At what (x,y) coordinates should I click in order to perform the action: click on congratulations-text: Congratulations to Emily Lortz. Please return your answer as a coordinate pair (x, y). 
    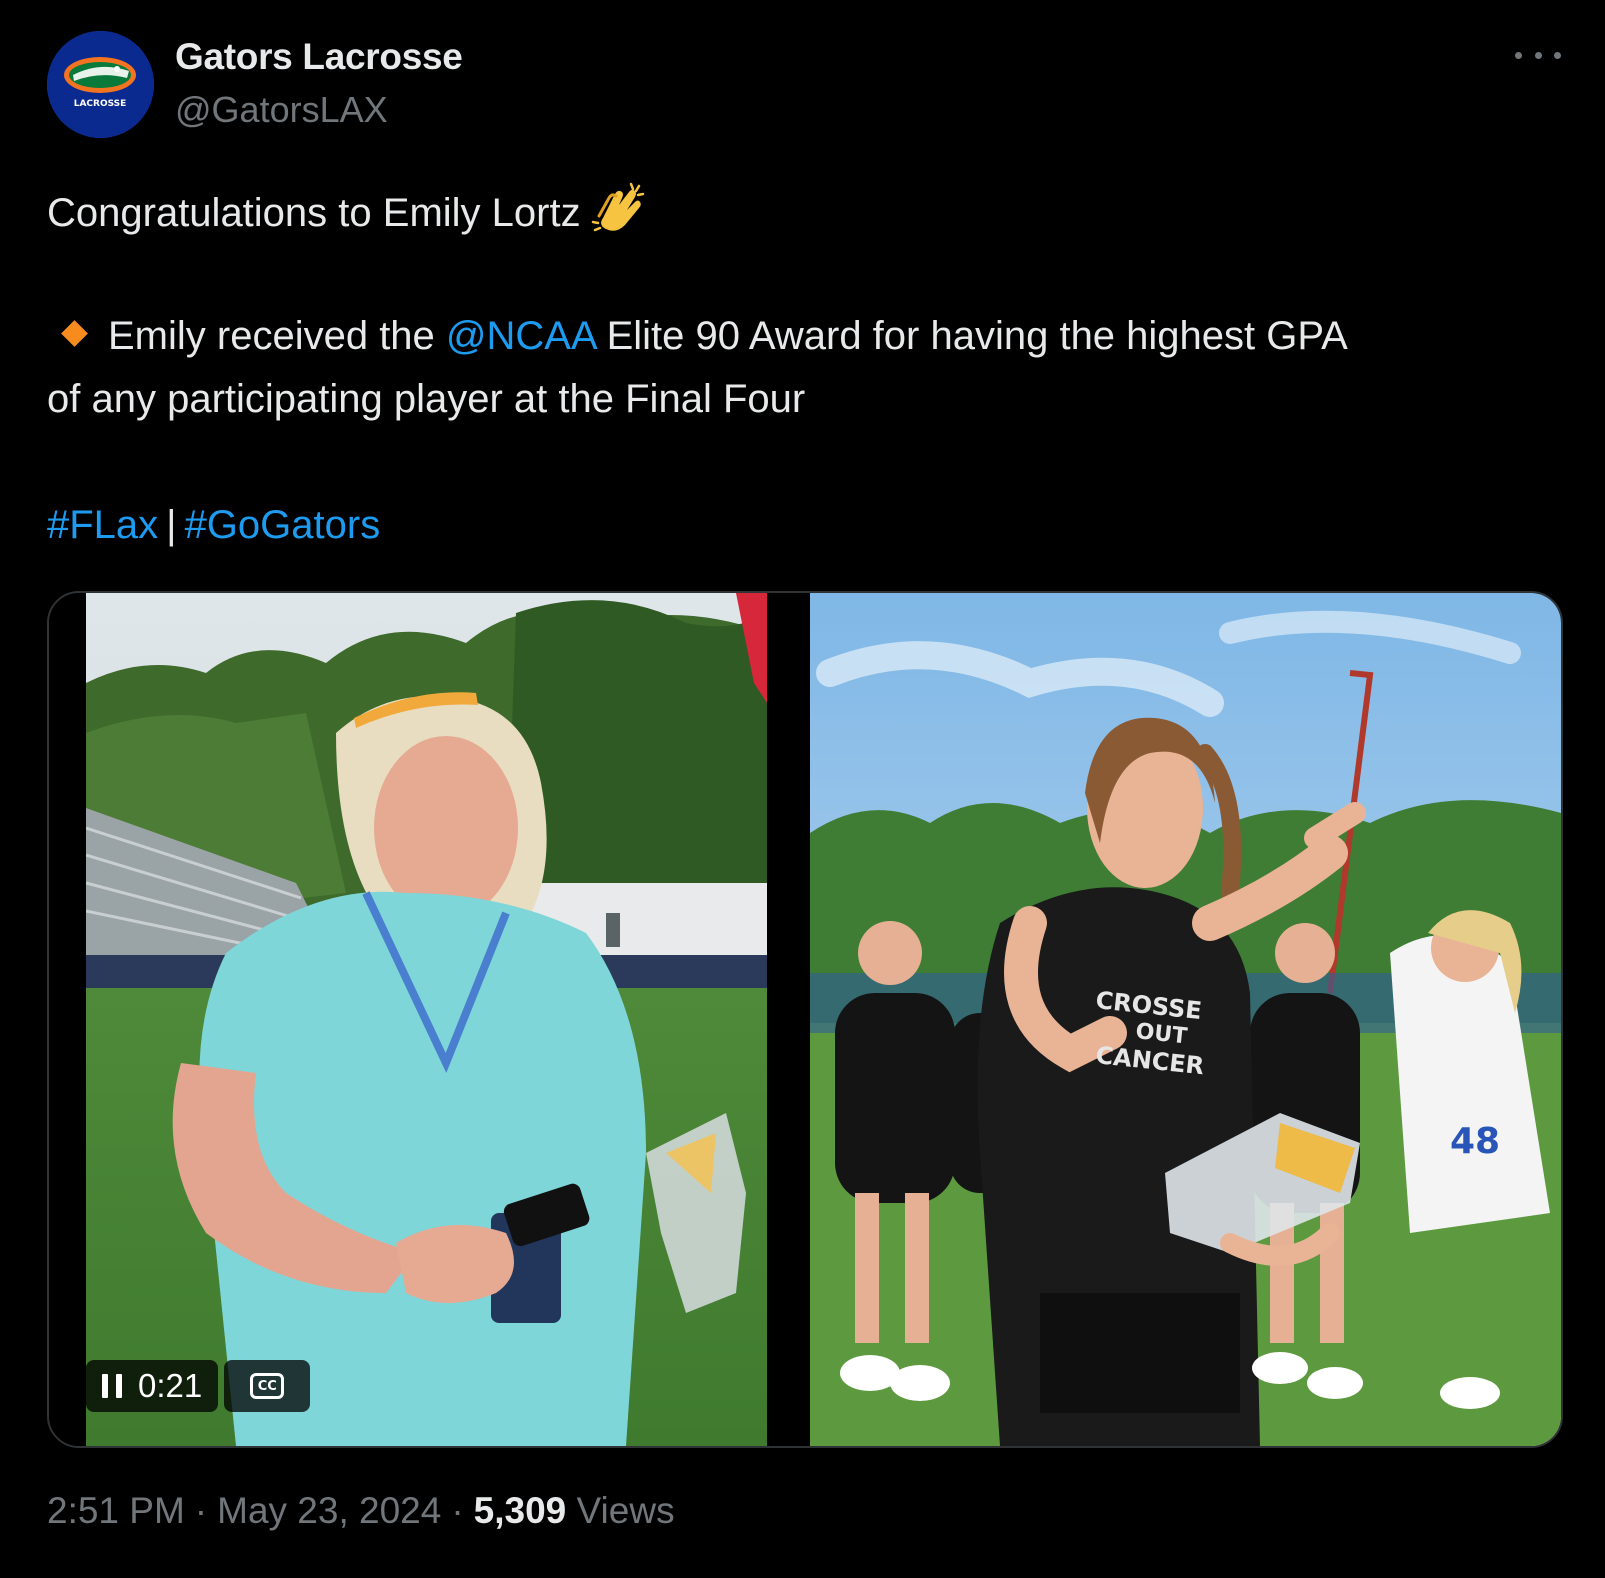
    Looking at the image, I should click on (314, 213).